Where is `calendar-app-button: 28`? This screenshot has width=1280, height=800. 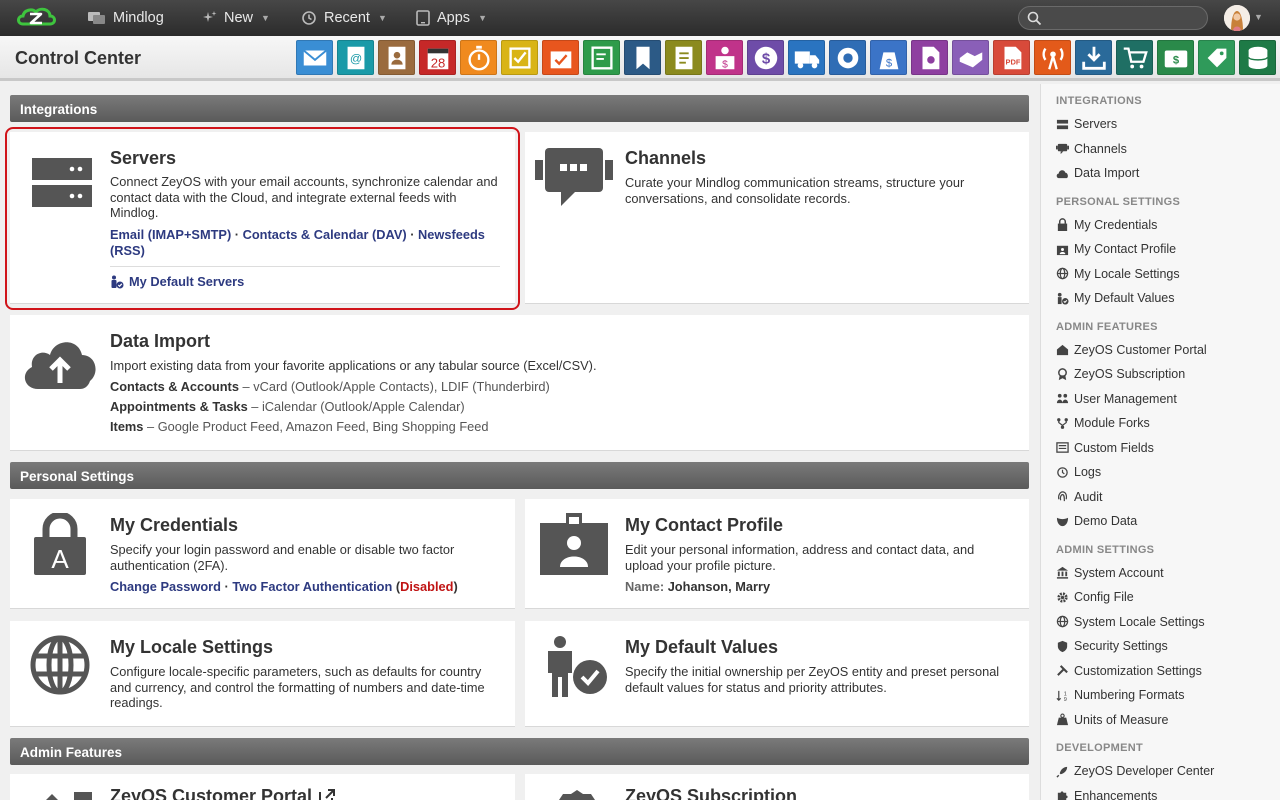 calendar-app-button: 28 is located at coordinates (437, 57).